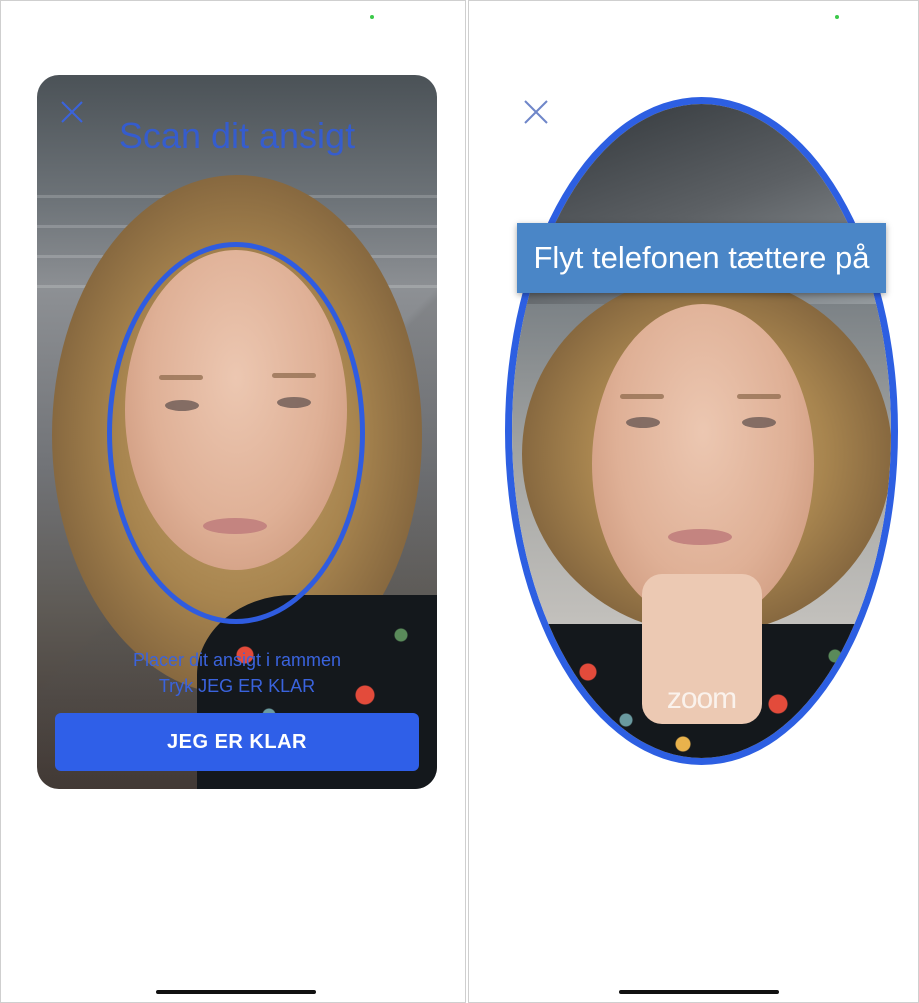  Describe the element at coordinates (237, 686) in the screenshot. I see `instruction-line-2: Tryk JEG ER KLAR` at that location.